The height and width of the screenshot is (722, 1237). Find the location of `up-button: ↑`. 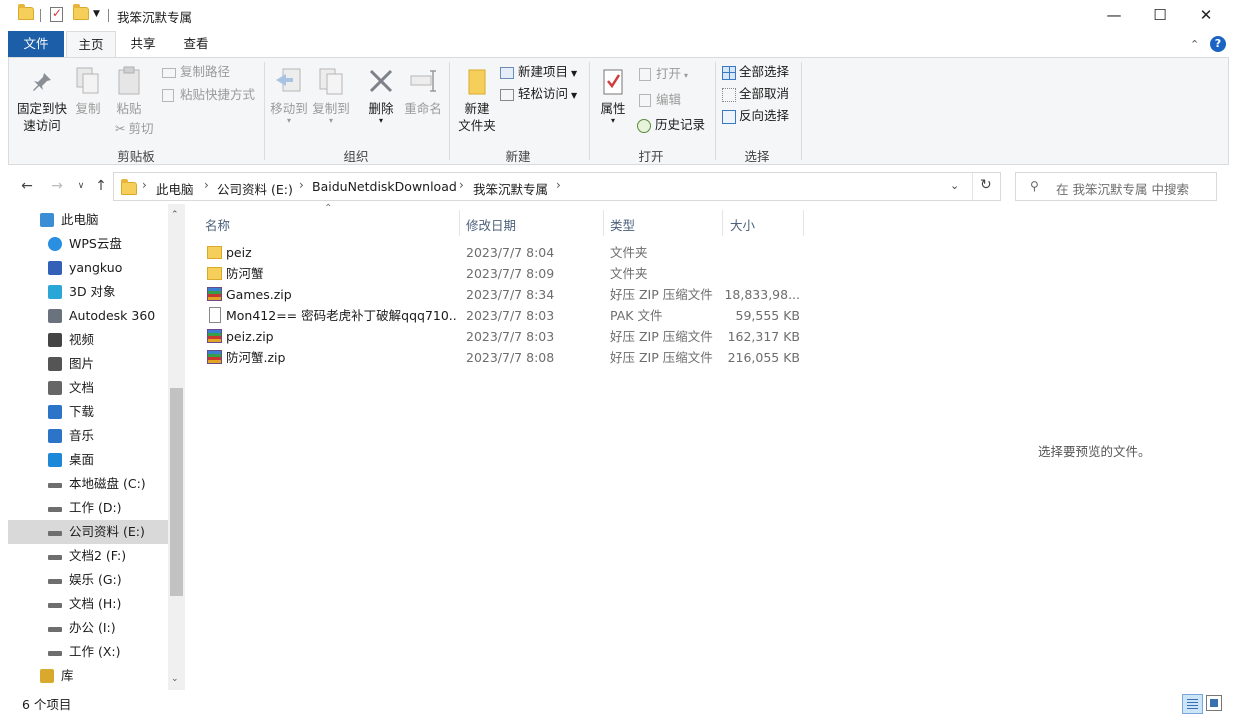

up-button: ↑ is located at coordinates (101, 186).